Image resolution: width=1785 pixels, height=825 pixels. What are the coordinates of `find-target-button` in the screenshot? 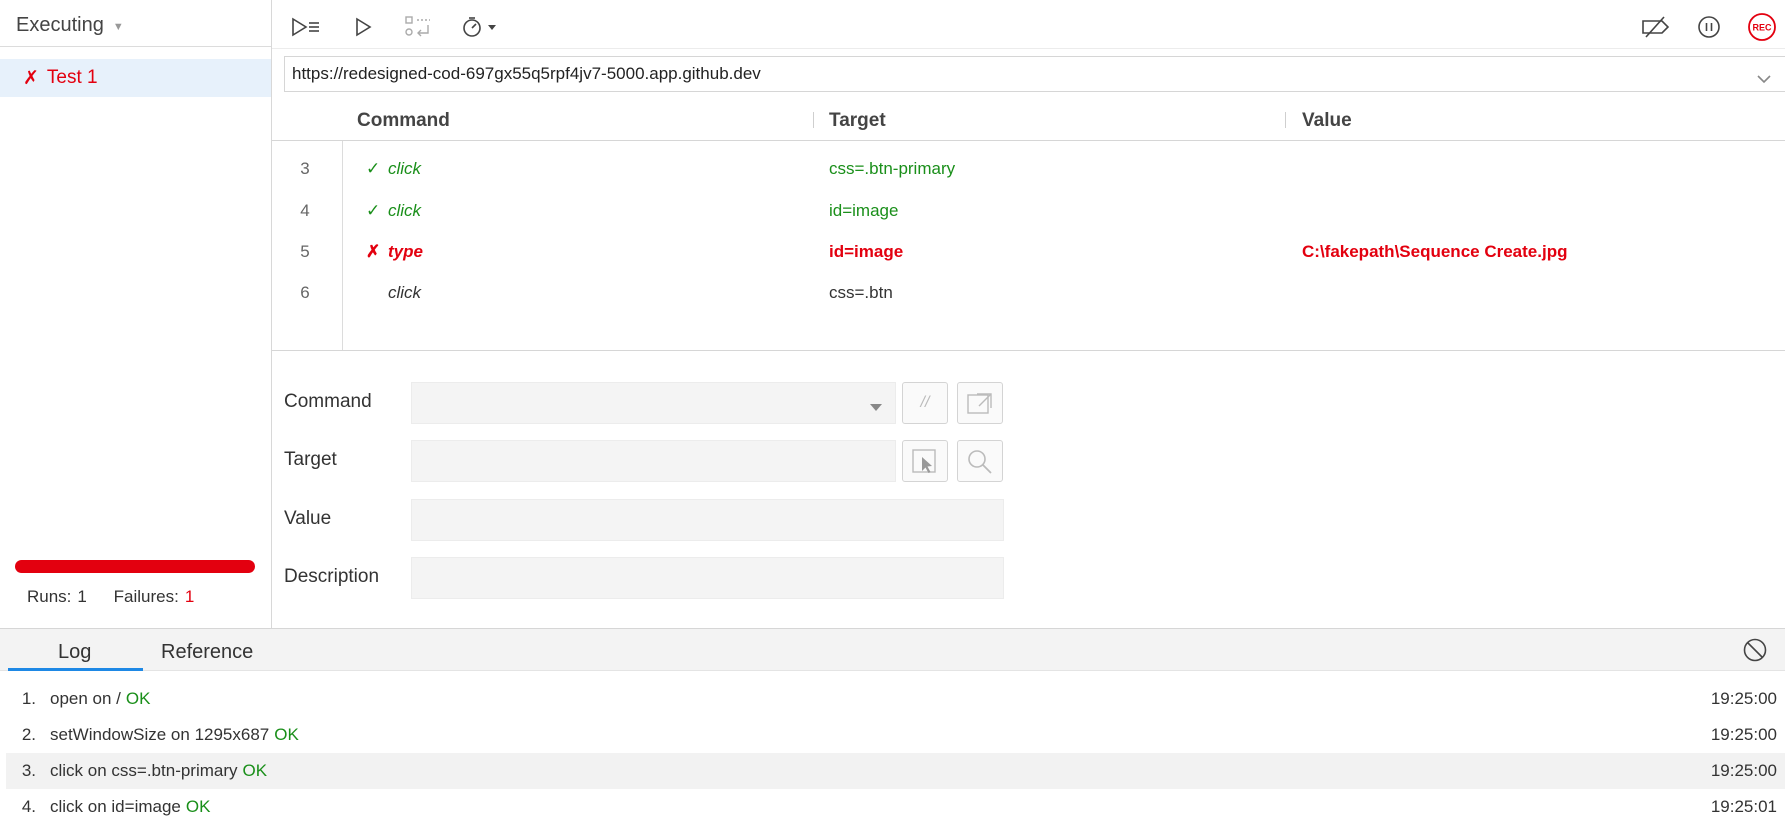 It's located at (980, 461).